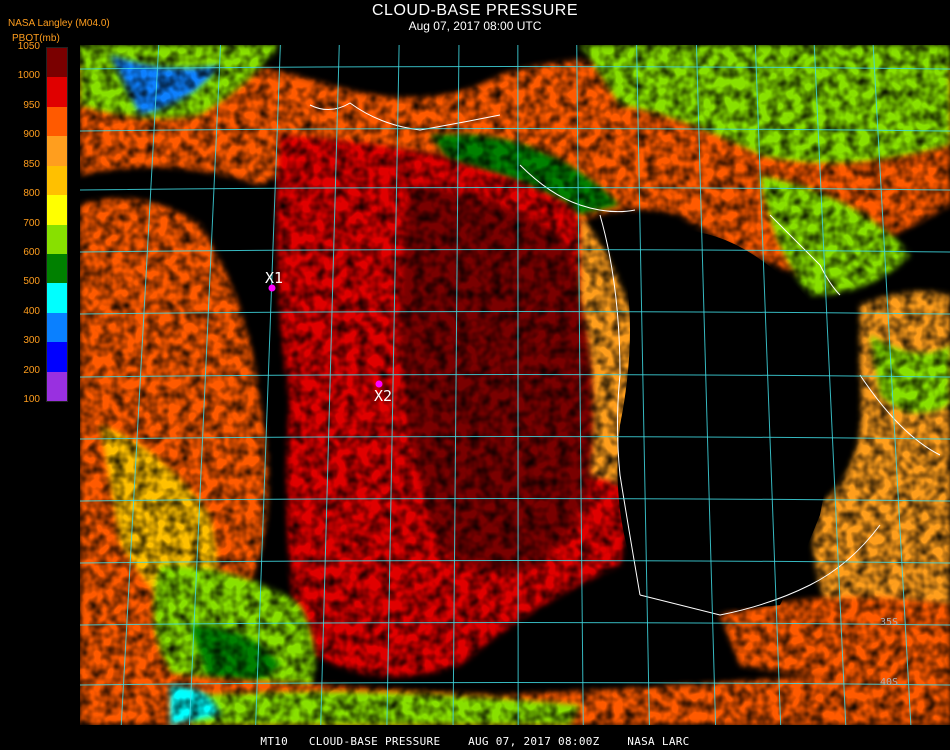 The width and height of the screenshot is (950, 750). What do you see at coordinates (31, 252) in the screenshot?
I see `legend-tick-label: 600` at bounding box center [31, 252].